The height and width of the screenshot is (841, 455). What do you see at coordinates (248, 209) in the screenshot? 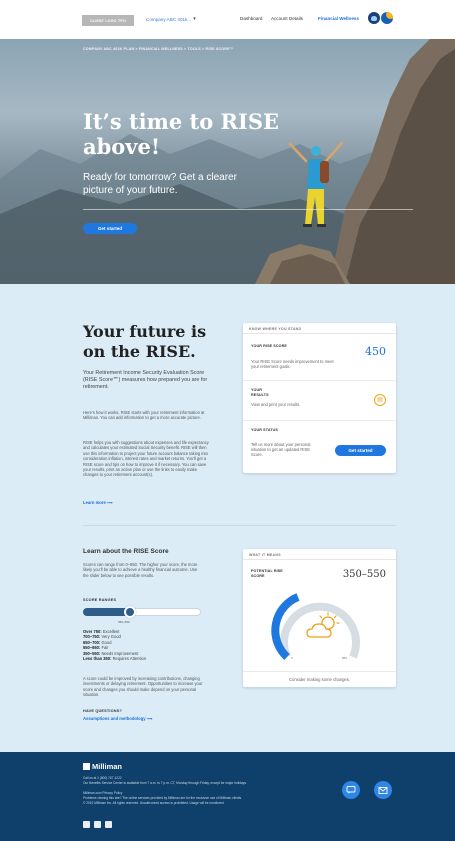
I see `hero-divider` at bounding box center [248, 209].